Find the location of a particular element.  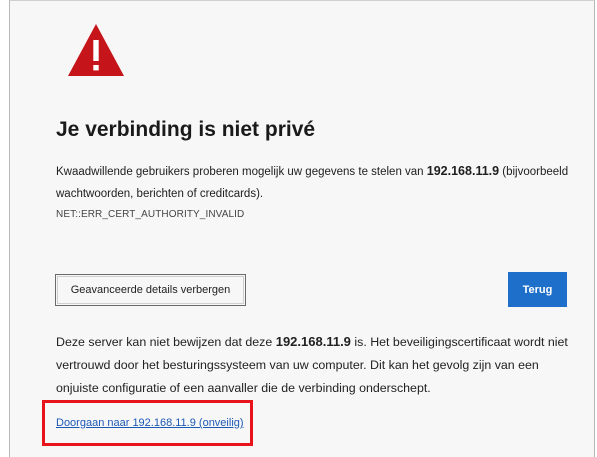

page-title: Je verbinding is niet privé is located at coordinates (186, 129).